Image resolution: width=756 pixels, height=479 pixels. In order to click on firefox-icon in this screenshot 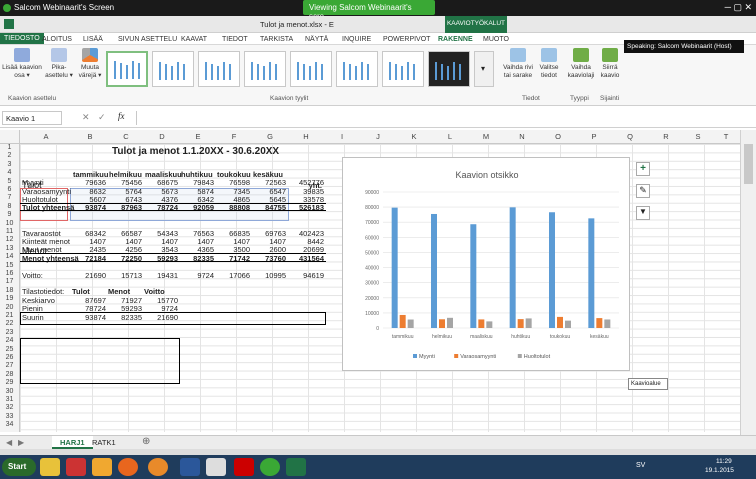, I will do `click(128, 467)`.